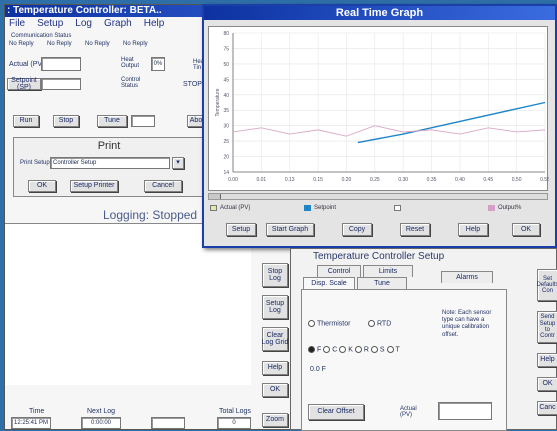 The height and width of the screenshot is (431, 557). What do you see at coordinates (66, 121) in the screenshot?
I see `stop-button: Stop` at bounding box center [66, 121].